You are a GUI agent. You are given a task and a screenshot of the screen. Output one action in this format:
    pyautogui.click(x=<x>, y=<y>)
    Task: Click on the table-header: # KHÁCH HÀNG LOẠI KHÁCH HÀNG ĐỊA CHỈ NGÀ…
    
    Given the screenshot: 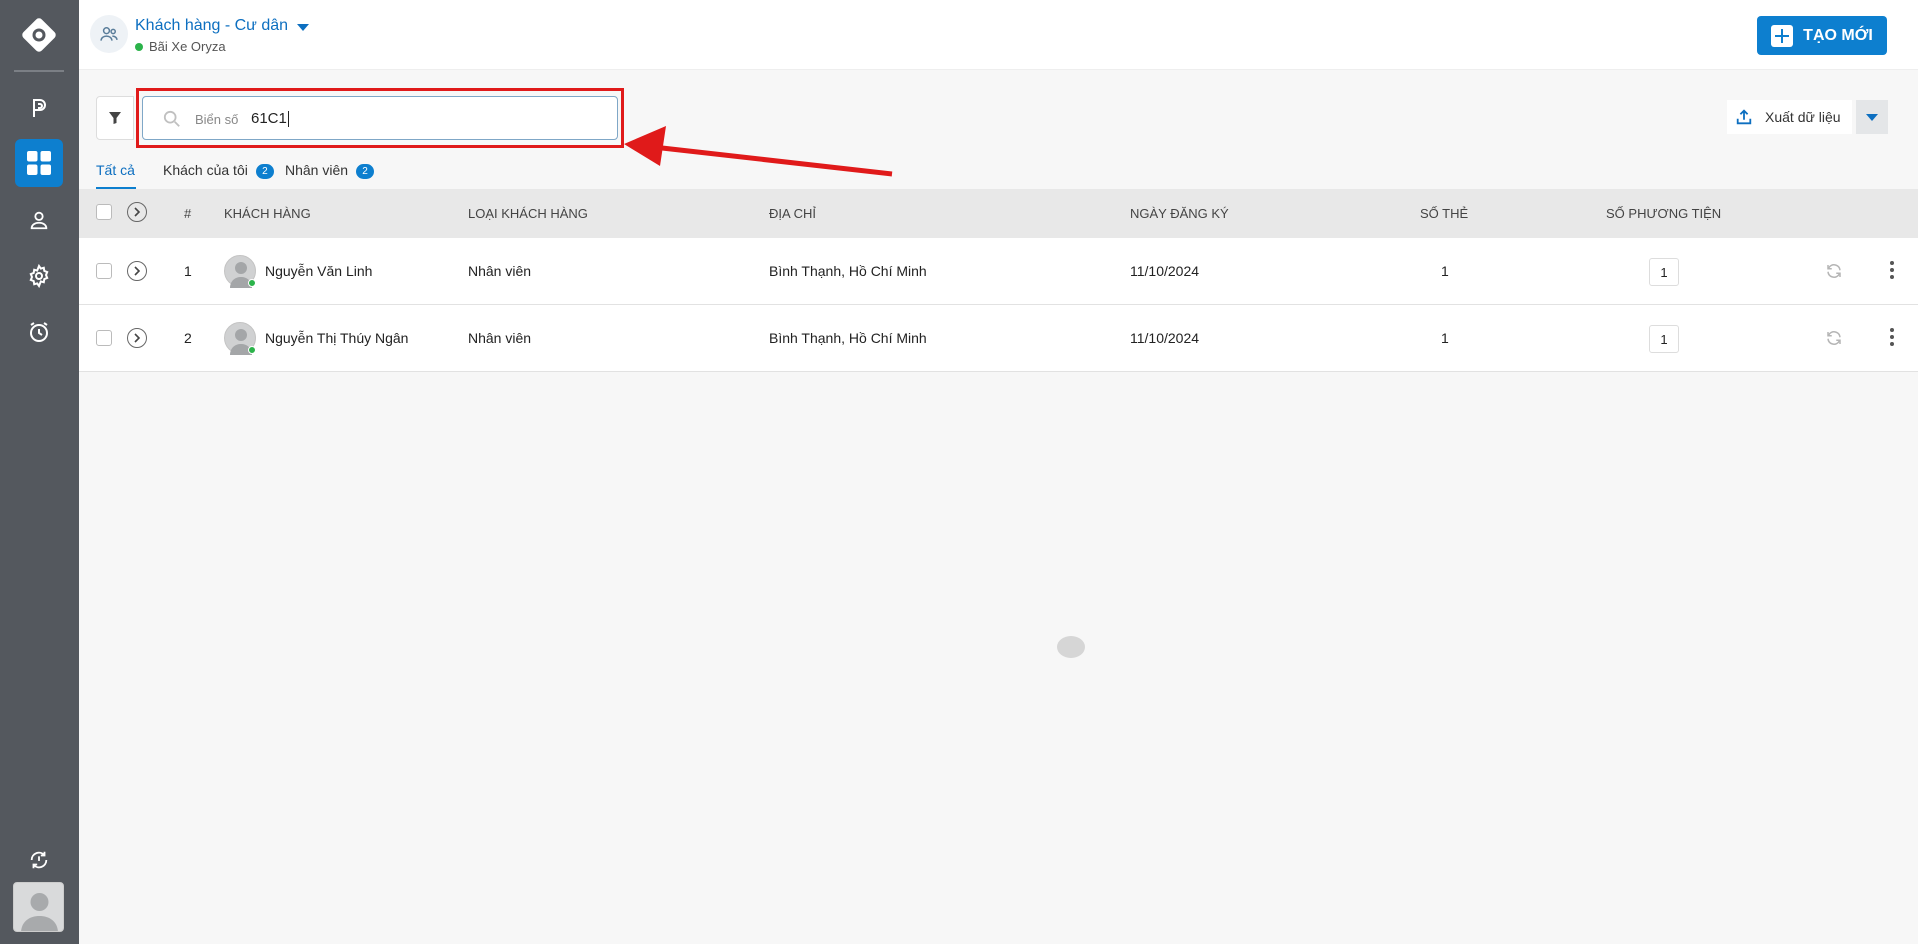 What is the action you would take?
    pyautogui.click(x=998, y=213)
    